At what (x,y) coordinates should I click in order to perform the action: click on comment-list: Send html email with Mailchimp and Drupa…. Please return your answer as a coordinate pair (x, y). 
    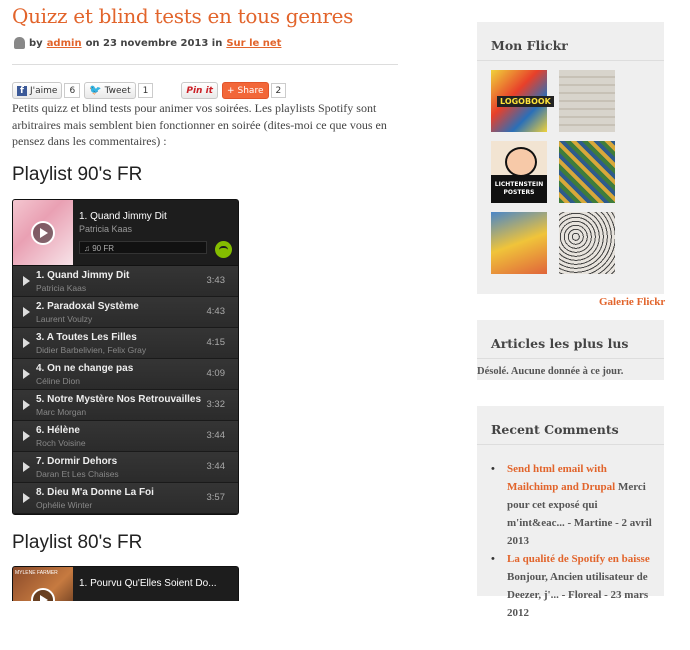
    Looking at the image, I should click on (573, 541).